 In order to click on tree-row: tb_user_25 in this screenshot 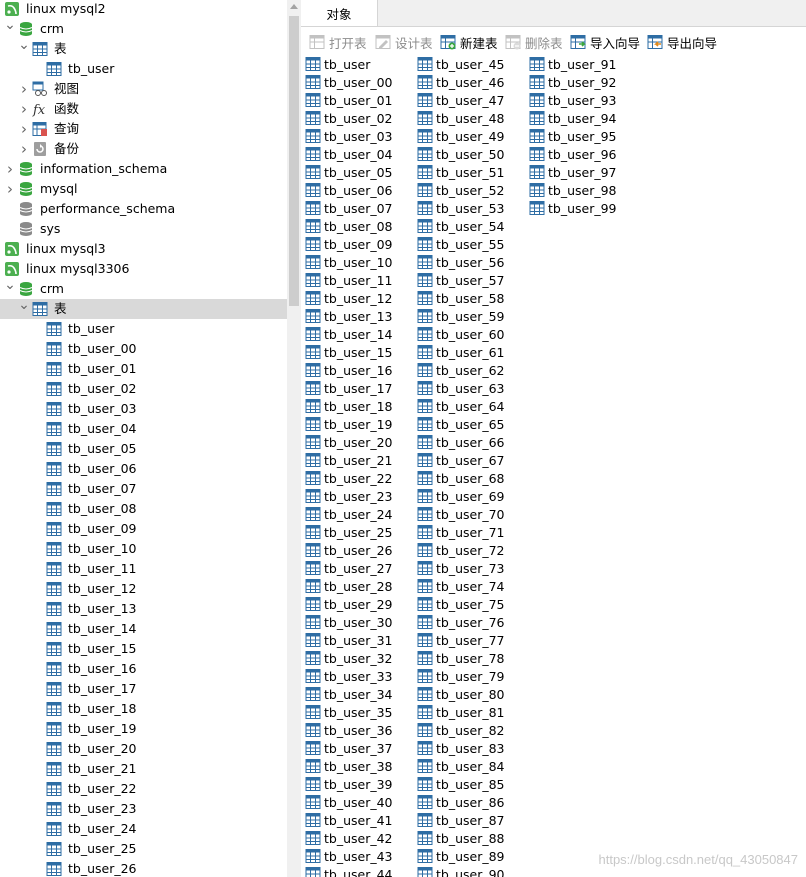, I will do `click(143, 849)`.